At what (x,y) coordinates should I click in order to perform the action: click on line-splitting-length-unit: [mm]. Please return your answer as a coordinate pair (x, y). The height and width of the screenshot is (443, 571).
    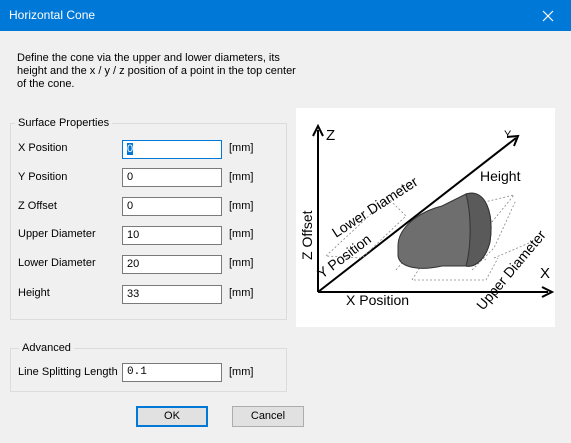
    Looking at the image, I should click on (241, 372).